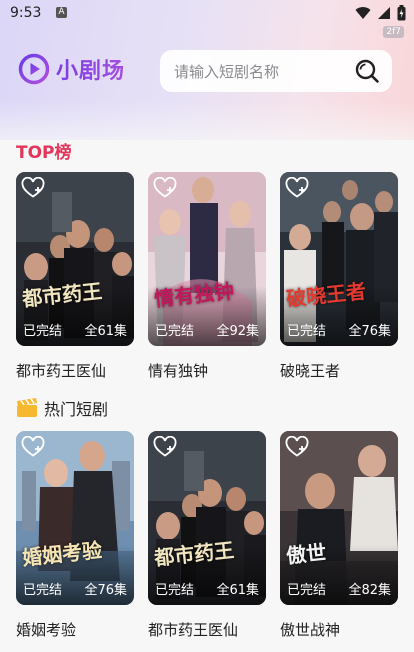  What do you see at coordinates (339, 370) in the screenshot?
I see `drama-title: 破晓王者` at bounding box center [339, 370].